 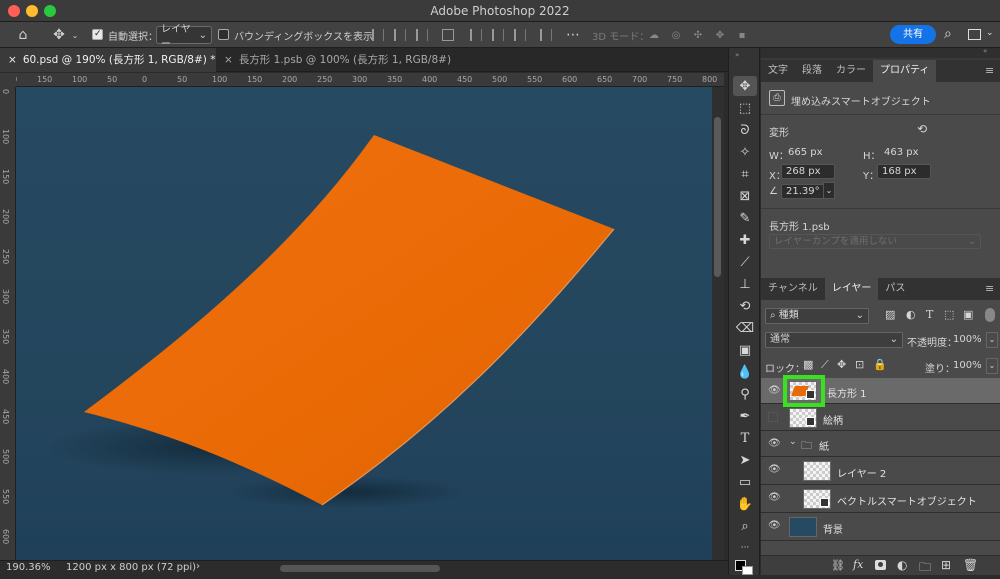 What do you see at coordinates (745, 130) in the screenshot?
I see `lasso-tool-icon: ᘐ` at bounding box center [745, 130].